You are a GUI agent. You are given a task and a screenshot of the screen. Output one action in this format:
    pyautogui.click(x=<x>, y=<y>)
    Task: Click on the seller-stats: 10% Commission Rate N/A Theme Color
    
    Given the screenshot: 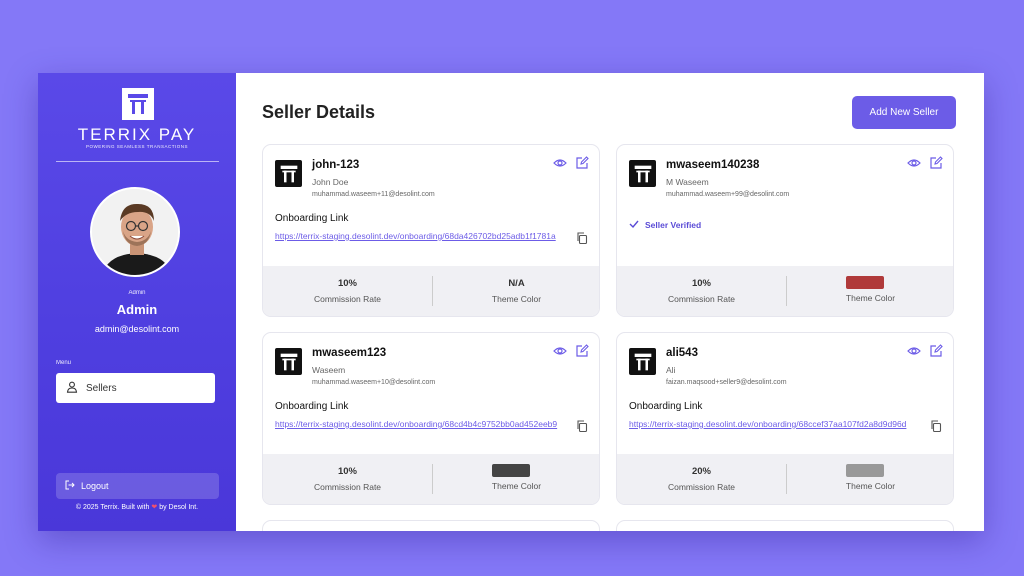 What is the action you would take?
    pyautogui.click(x=431, y=291)
    